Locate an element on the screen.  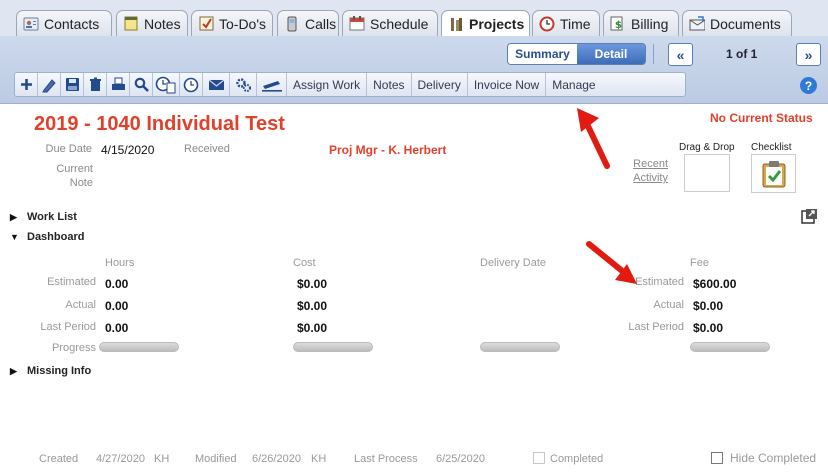
hide-completed-checkbox is located at coordinates (717, 458).